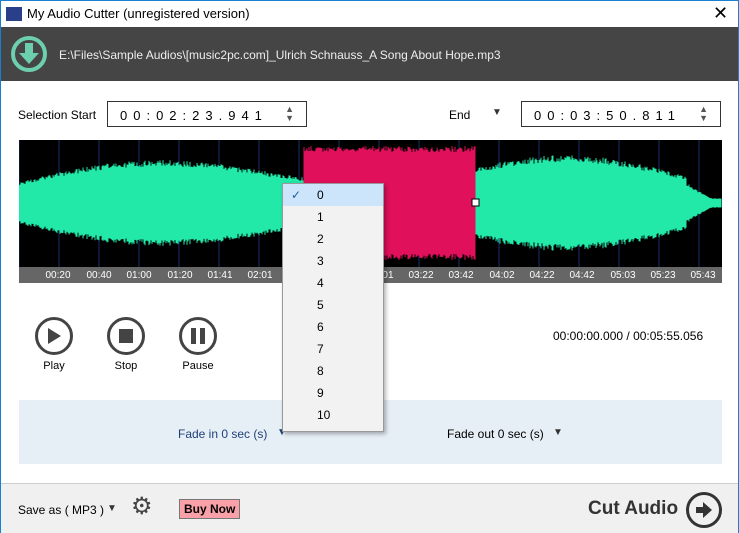  Describe the element at coordinates (194, 115) in the screenshot. I see `selection-start-value: 00:02:23.941` at that location.